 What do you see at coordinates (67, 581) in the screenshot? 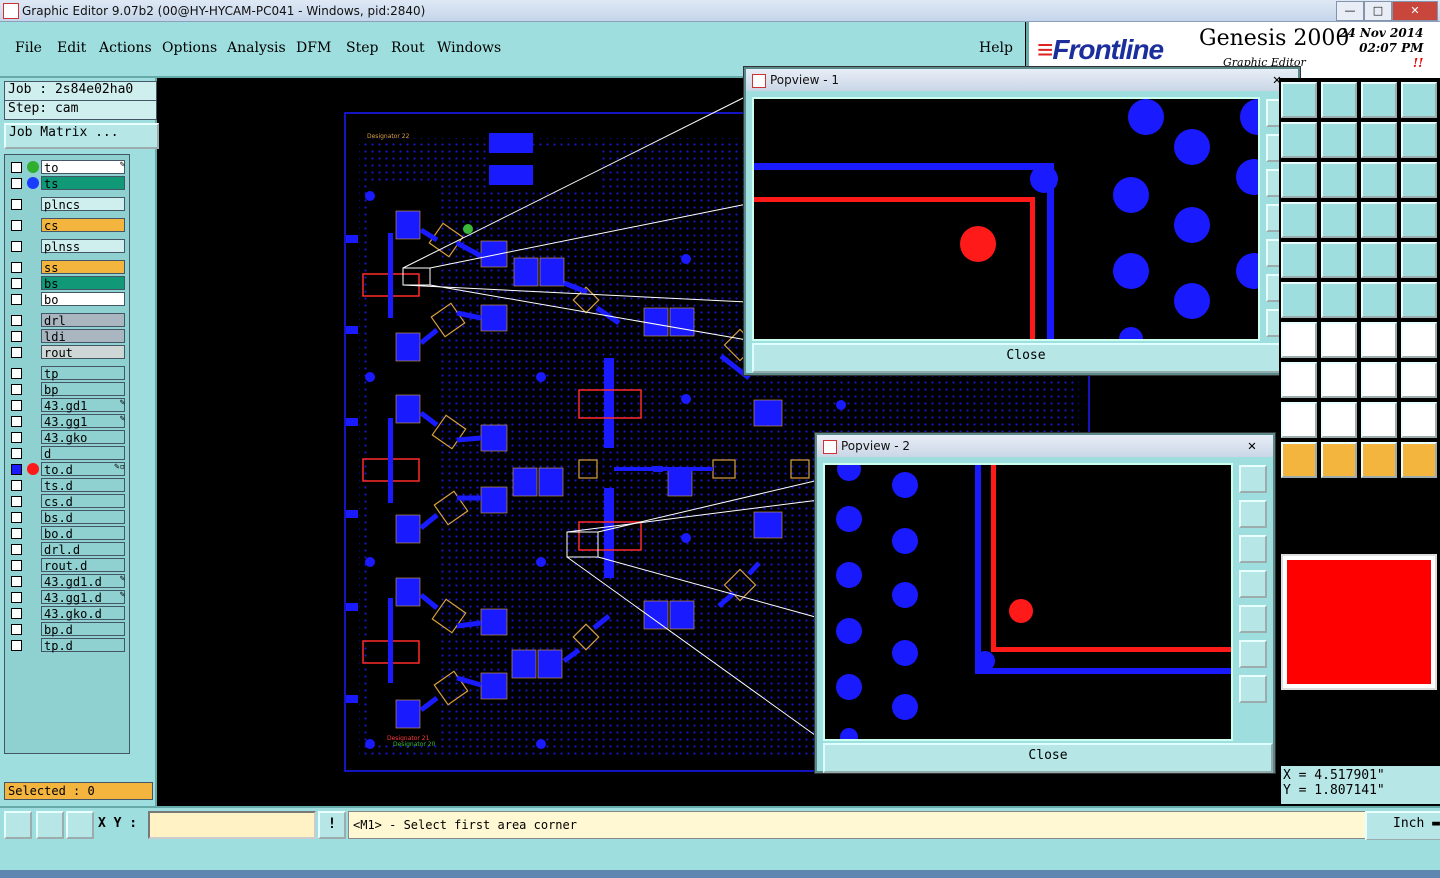
I see `layer-row-43-gd1-d: 43.gd1.d ✎` at bounding box center [67, 581].